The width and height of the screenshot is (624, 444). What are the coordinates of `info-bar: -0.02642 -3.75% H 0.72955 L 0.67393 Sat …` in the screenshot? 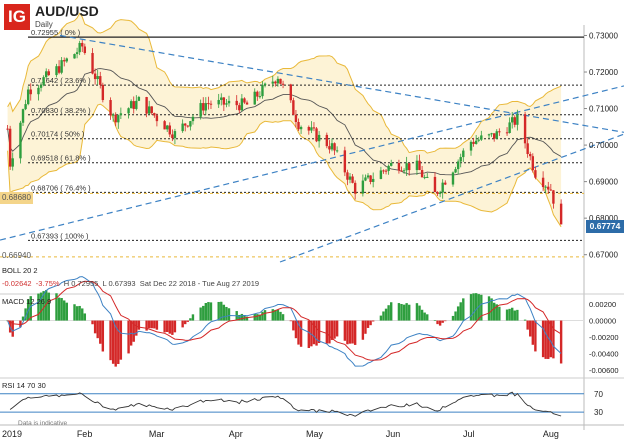 It's located at (130, 283).